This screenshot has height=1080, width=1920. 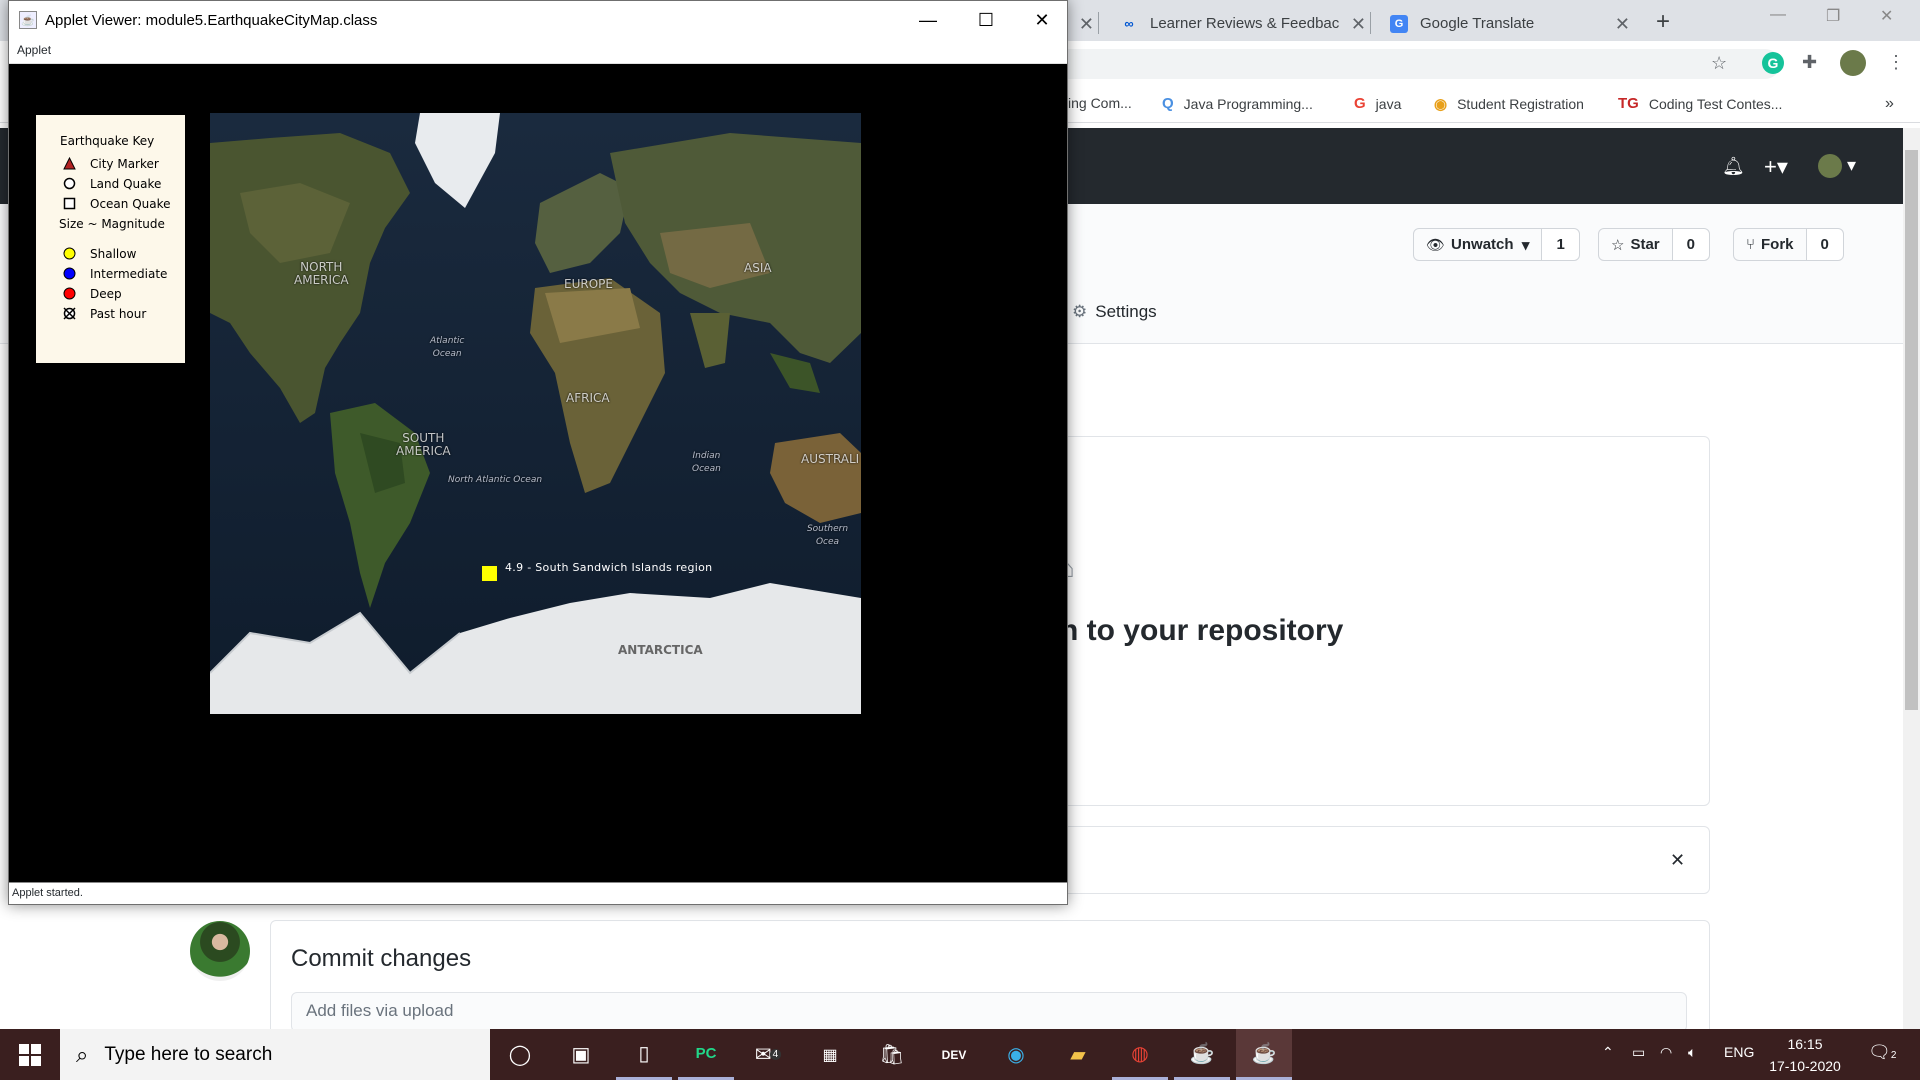 What do you see at coordinates (986, 20) in the screenshot?
I see `maximize-icon: ☐` at bounding box center [986, 20].